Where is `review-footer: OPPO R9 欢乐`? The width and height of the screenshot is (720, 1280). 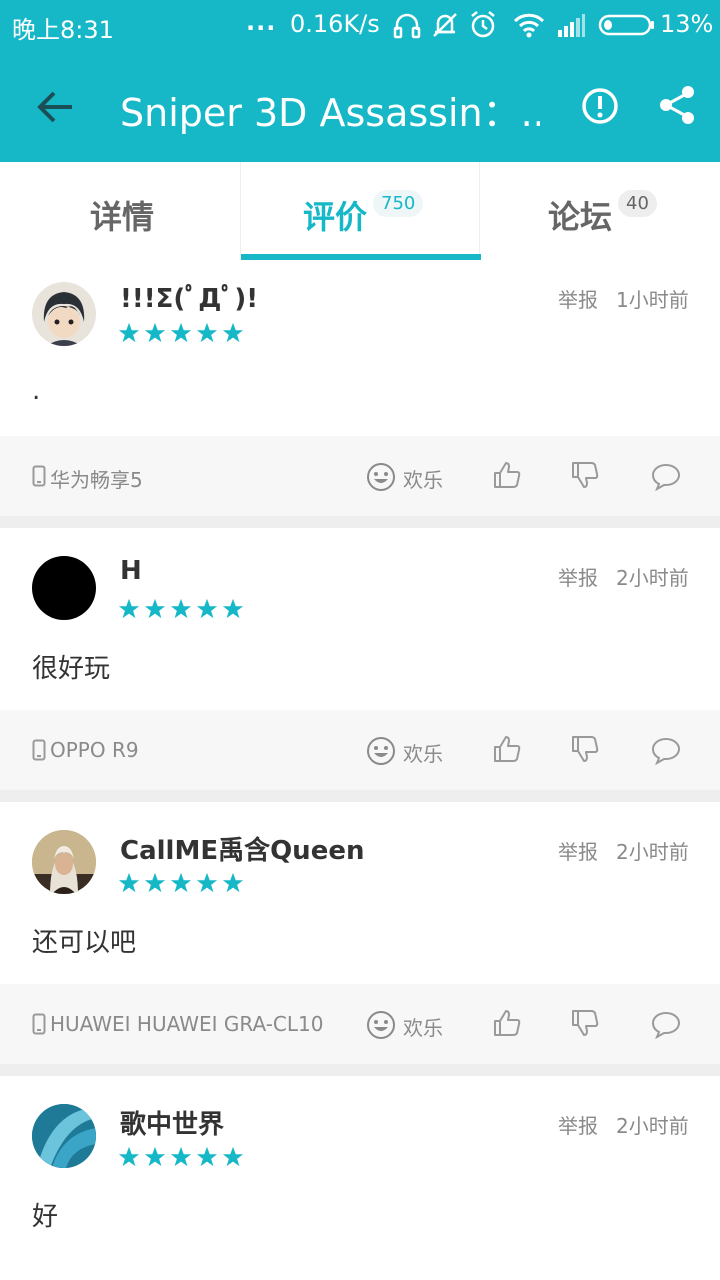
review-footer: OPPO R9 欢乐 is located at coordinates (360, 750).